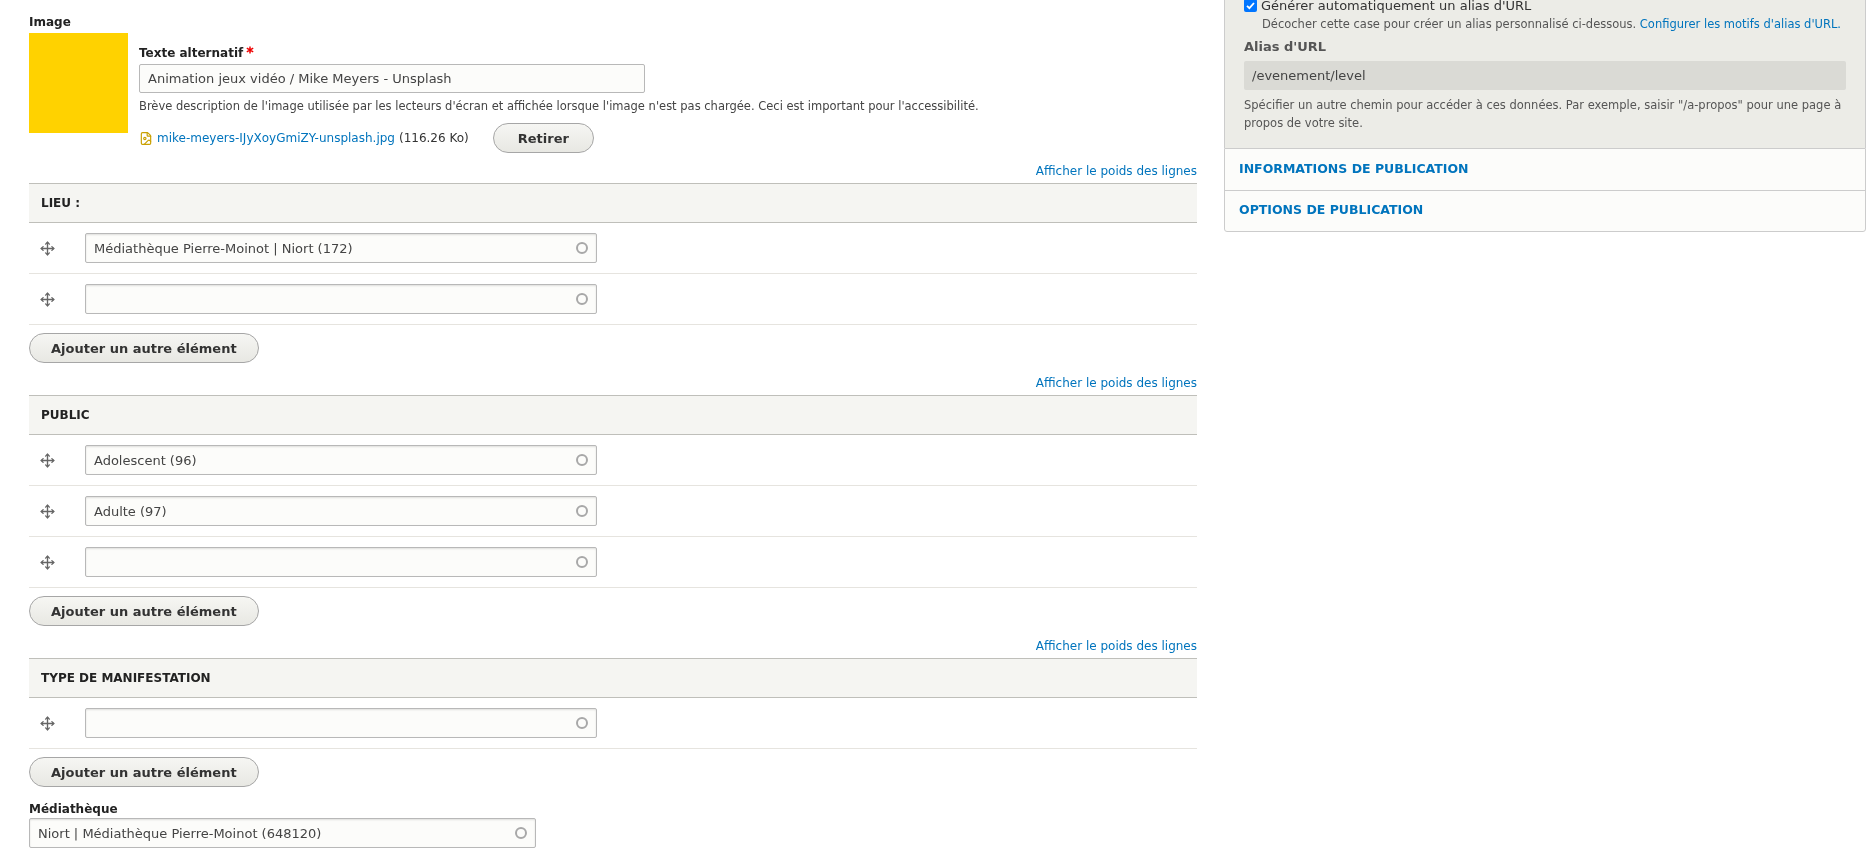  Describe the element at coordinates (50, 22) in the screenshot. I see `field-label: Image` at that location.